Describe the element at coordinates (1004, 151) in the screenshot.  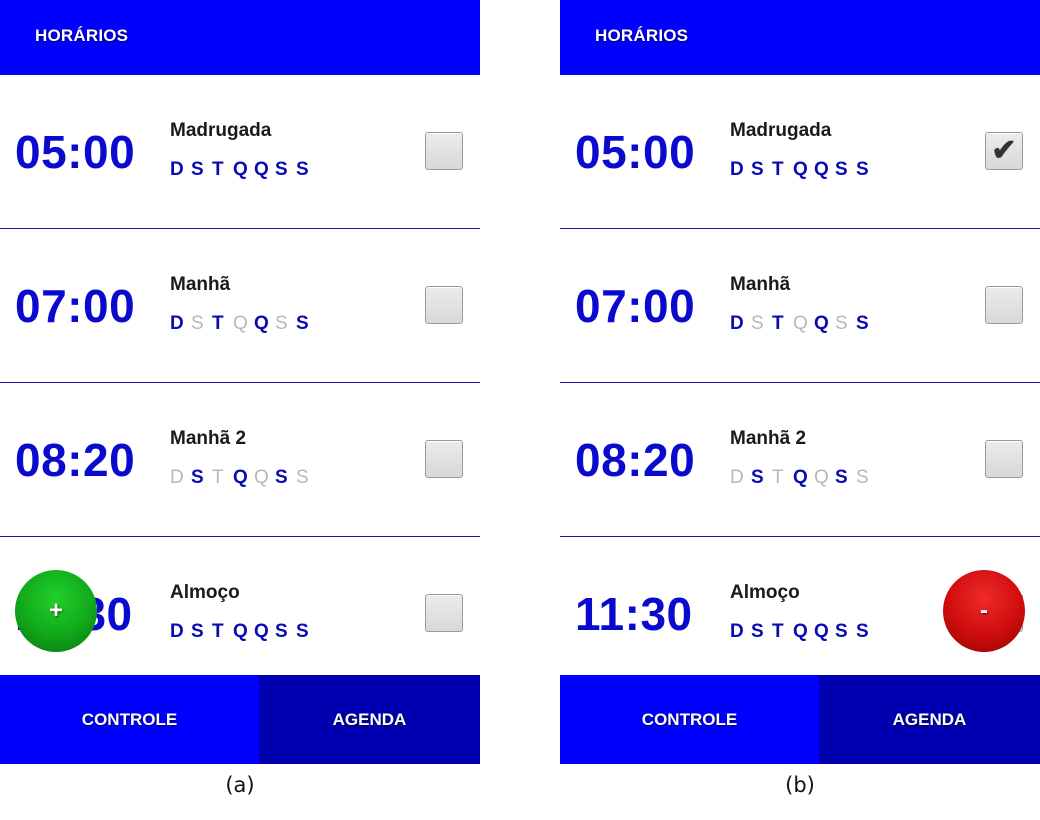
I see `schedule-checkbox: ✔` at that location.